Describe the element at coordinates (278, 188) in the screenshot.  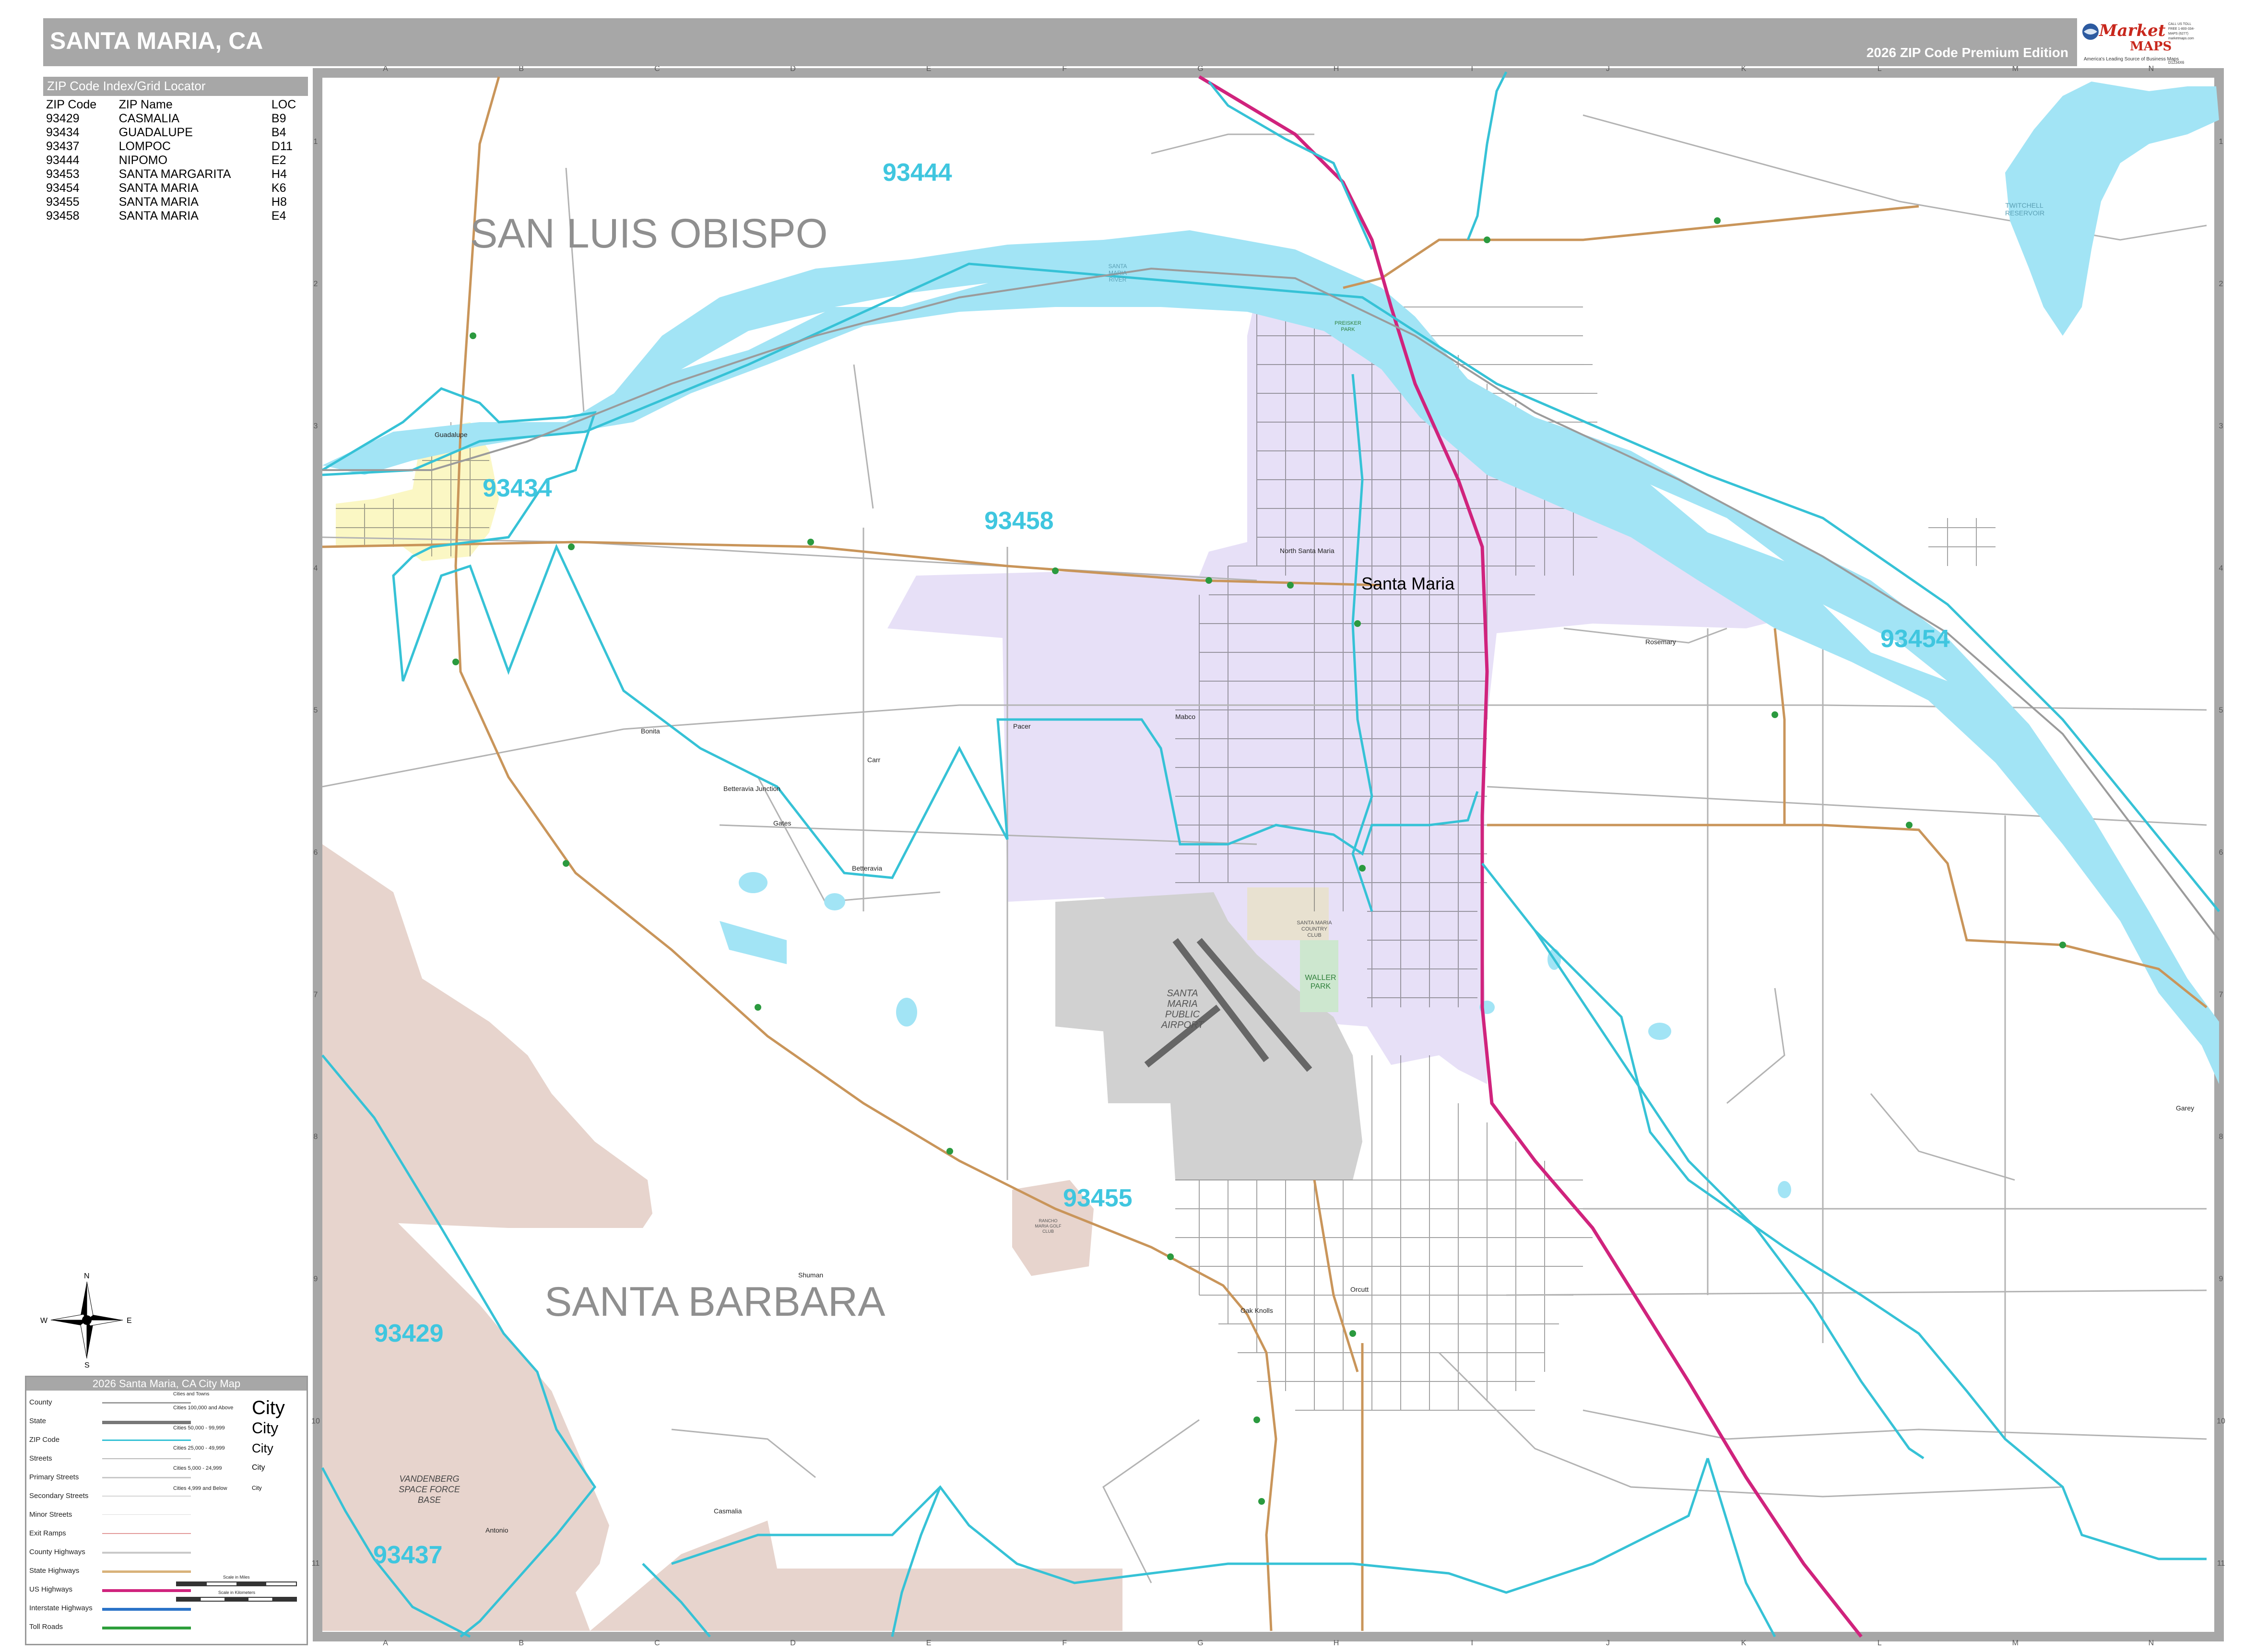
I see `zip-index-cell: K6` at that location.